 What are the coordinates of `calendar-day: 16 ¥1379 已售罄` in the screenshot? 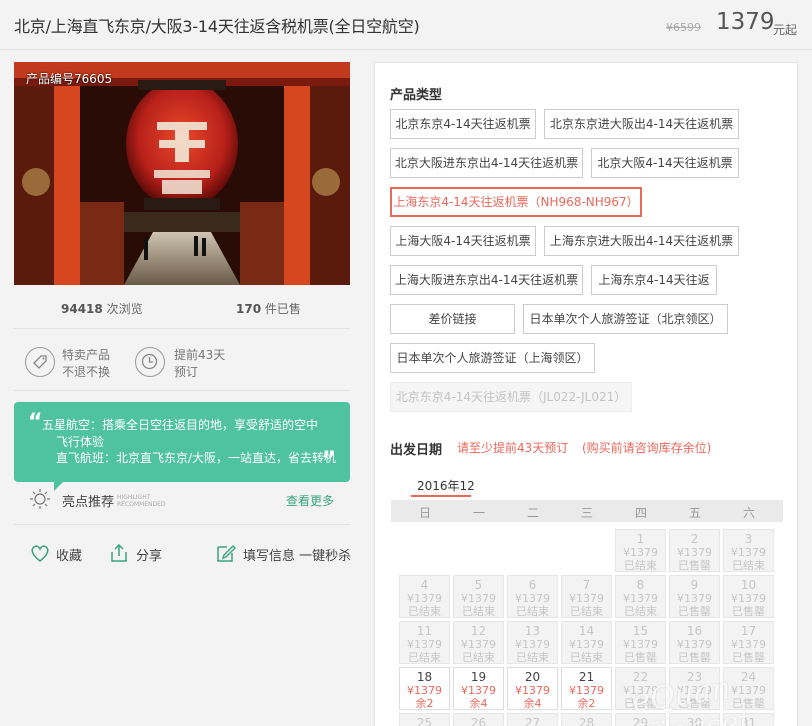 It's located at (694, 642).